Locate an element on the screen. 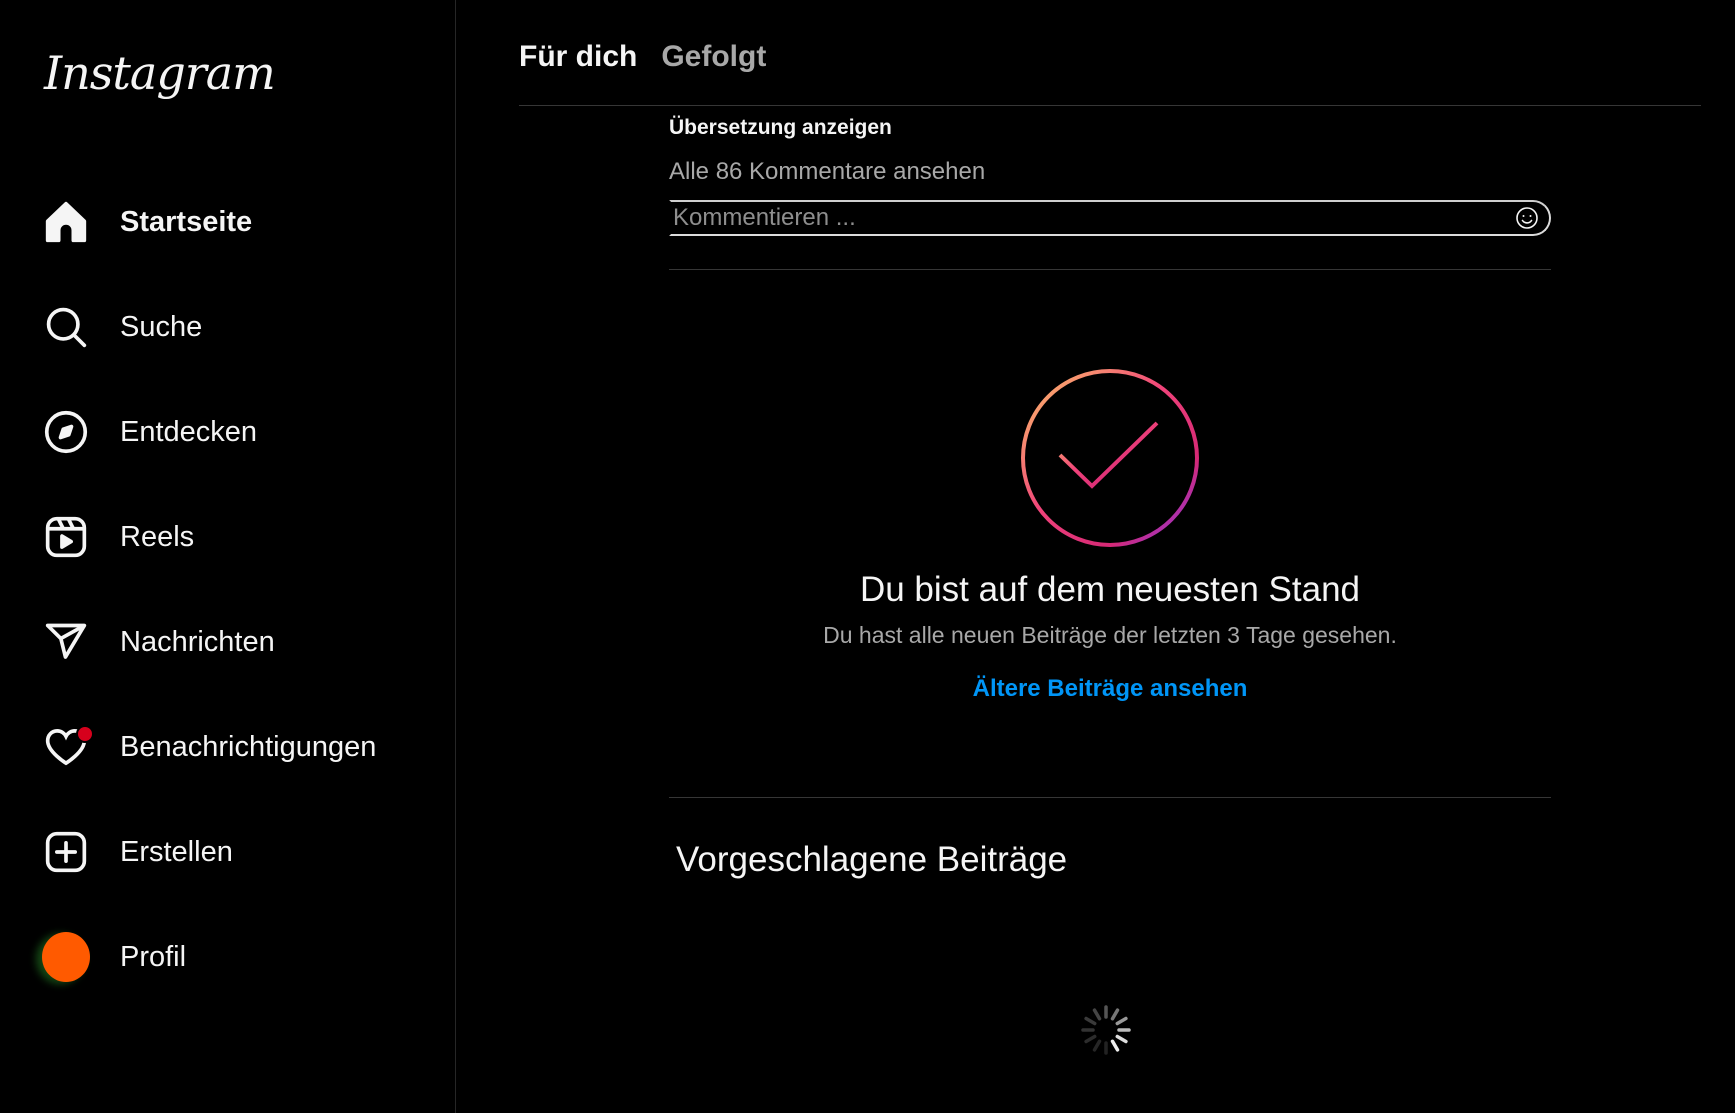 Image resolution: width=1735 pixels, height=1113 pixels. checkmark-icon is located at coordinates (1110, 458).